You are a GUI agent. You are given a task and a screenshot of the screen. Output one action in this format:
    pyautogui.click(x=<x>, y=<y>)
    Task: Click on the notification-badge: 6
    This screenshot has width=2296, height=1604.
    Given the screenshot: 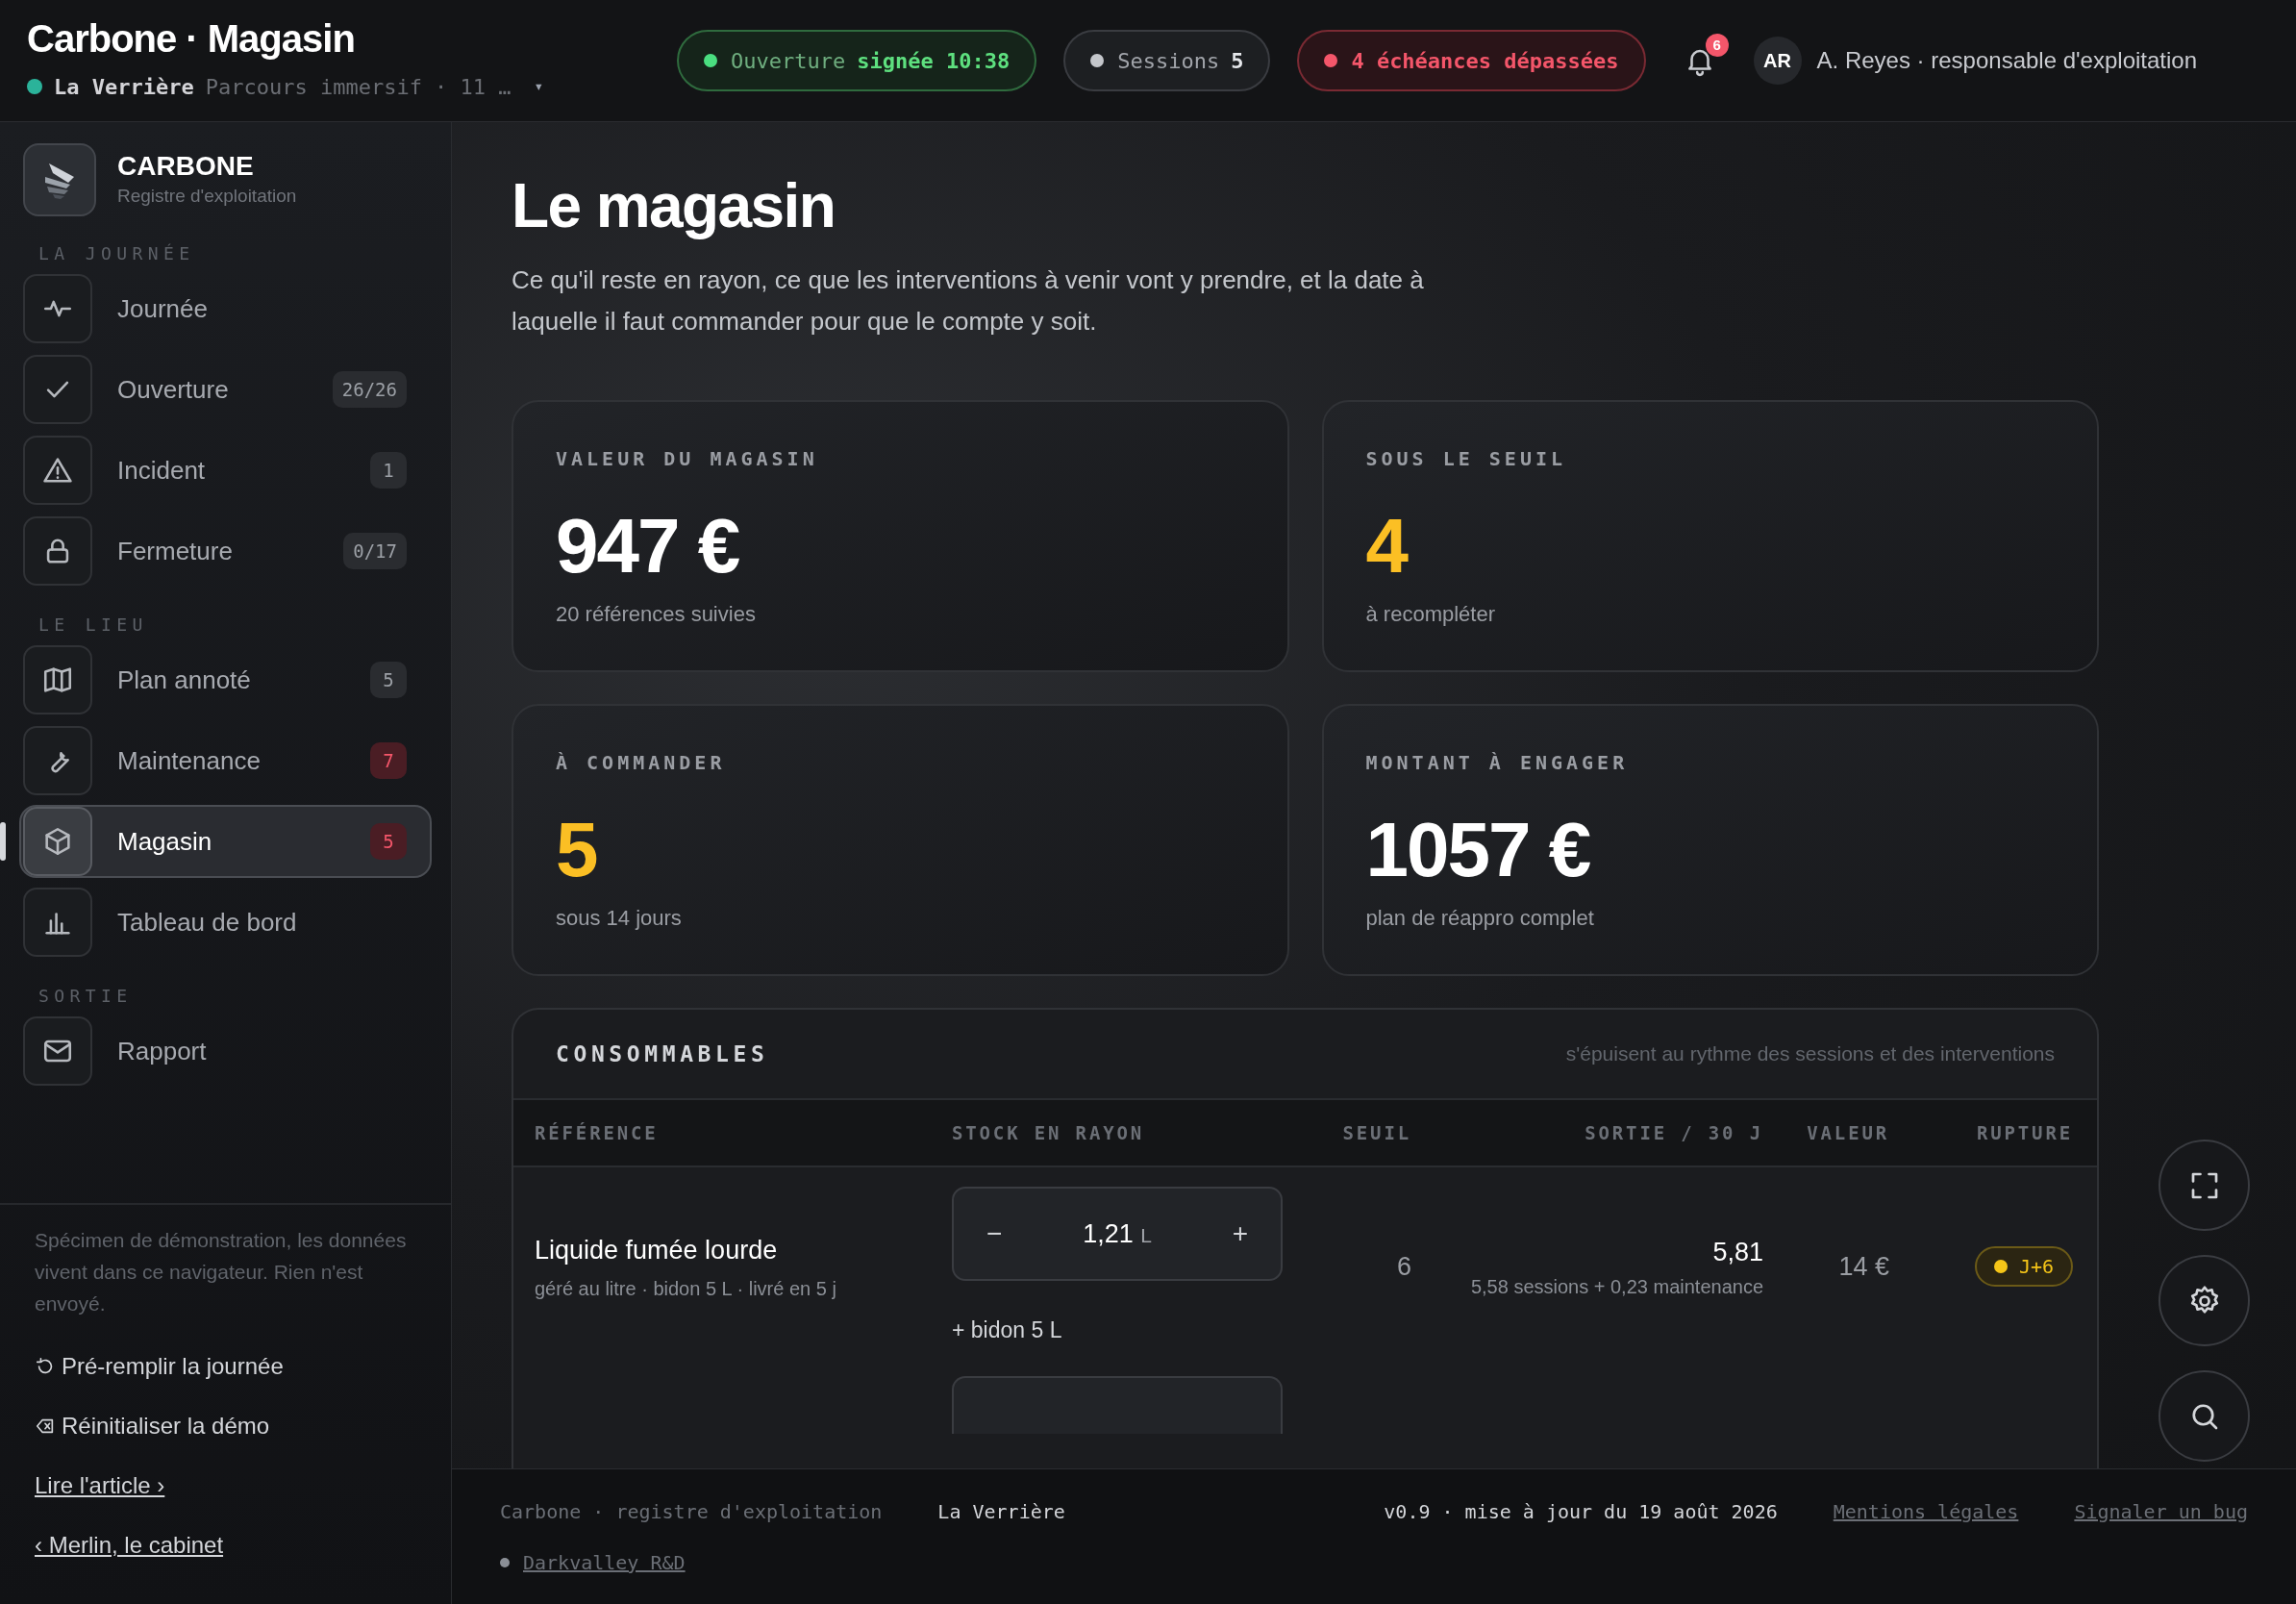 What is the action you would take?
    pyautogui.click(x=1717, y=45)
    